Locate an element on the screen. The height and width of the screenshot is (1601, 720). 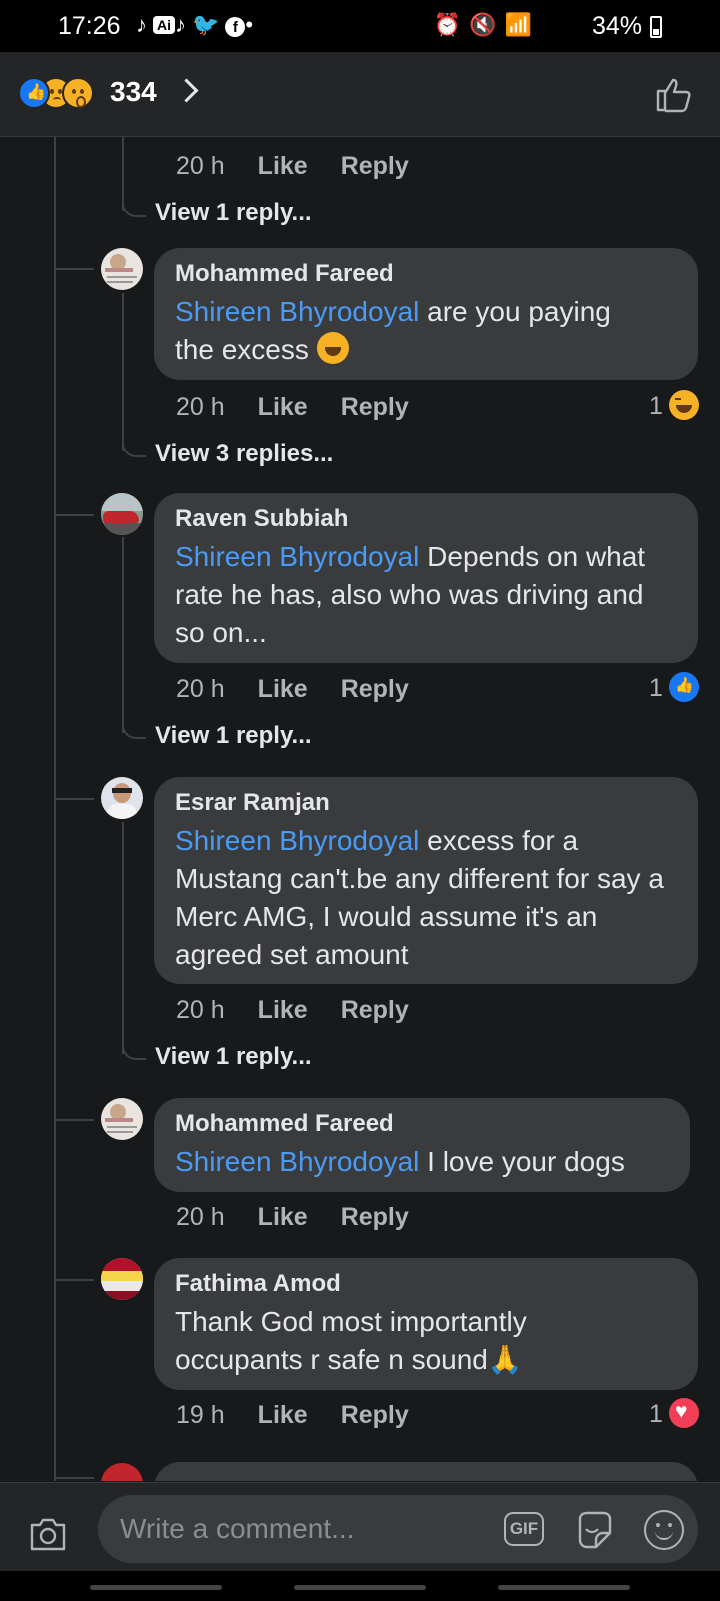
reaction-count: 334 is located at coordinates (133, 92).